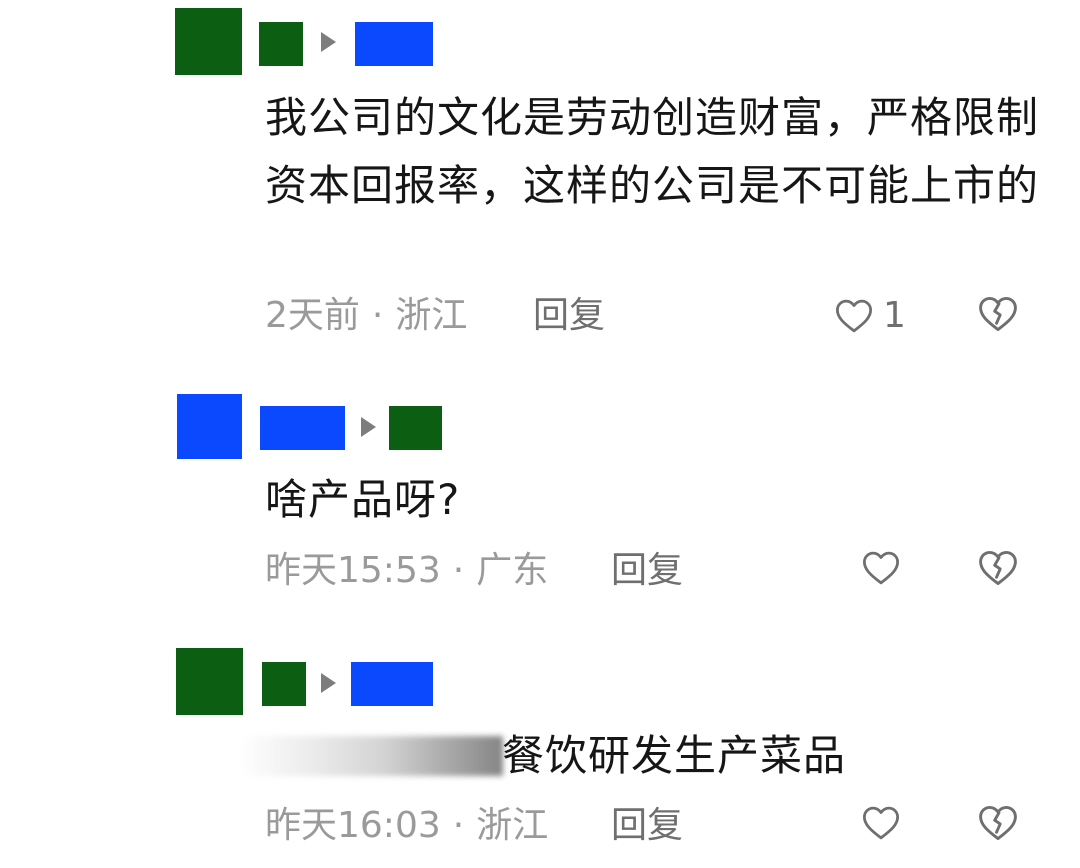 This screenshot has width=1080, height=868. I want to click on comment-time: 2天前, so click(312, 315).